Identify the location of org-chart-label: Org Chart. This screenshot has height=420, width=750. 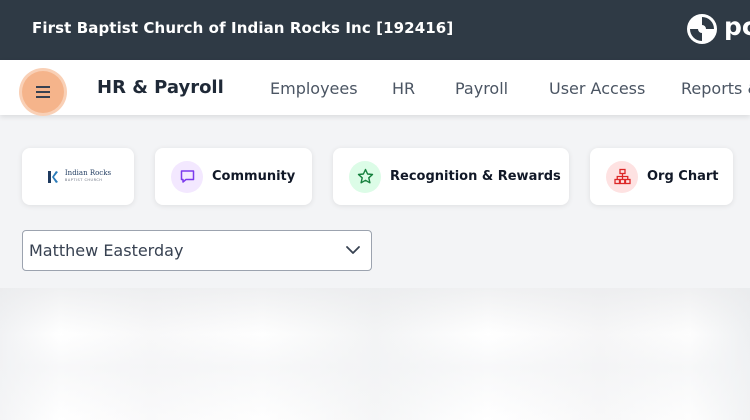
(683, 176).